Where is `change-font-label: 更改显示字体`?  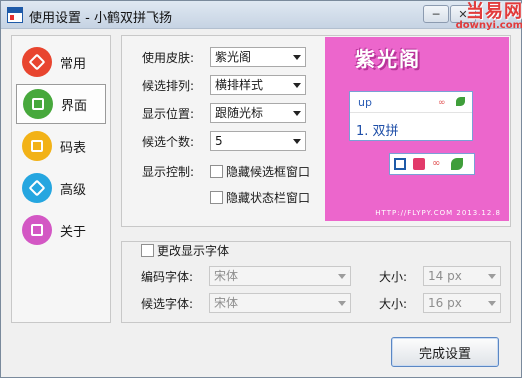 change-font-label: 更改显示字体 is located at coordinates (193, 250).